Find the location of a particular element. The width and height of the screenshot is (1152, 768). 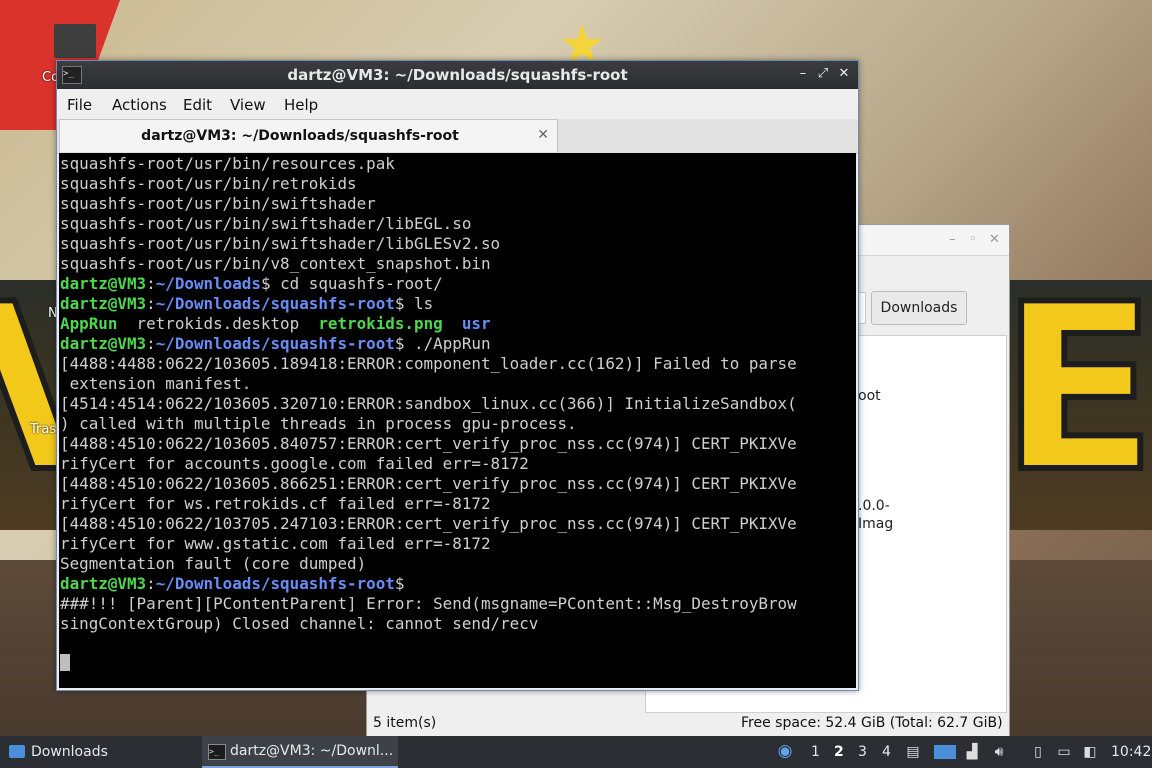

notification-icon: ◧ is located at coordinates (1090, 752).